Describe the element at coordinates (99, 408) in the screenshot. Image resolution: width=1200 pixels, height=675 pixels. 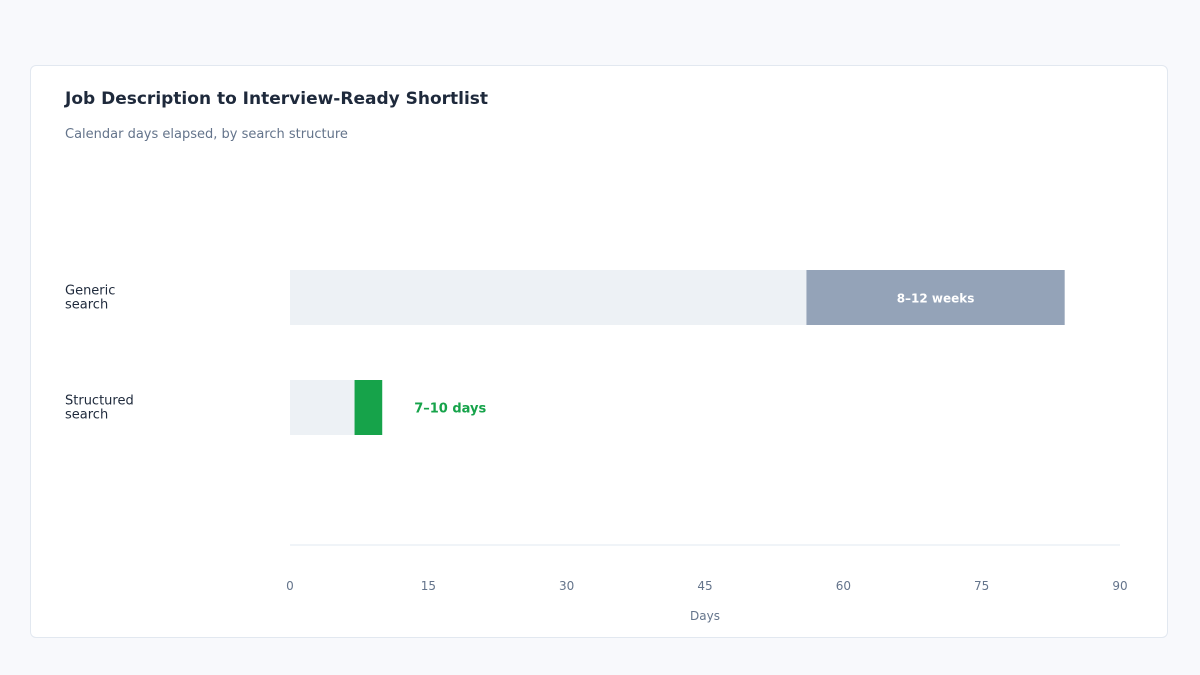
I see `structured-category-label: Structured search` at that location.